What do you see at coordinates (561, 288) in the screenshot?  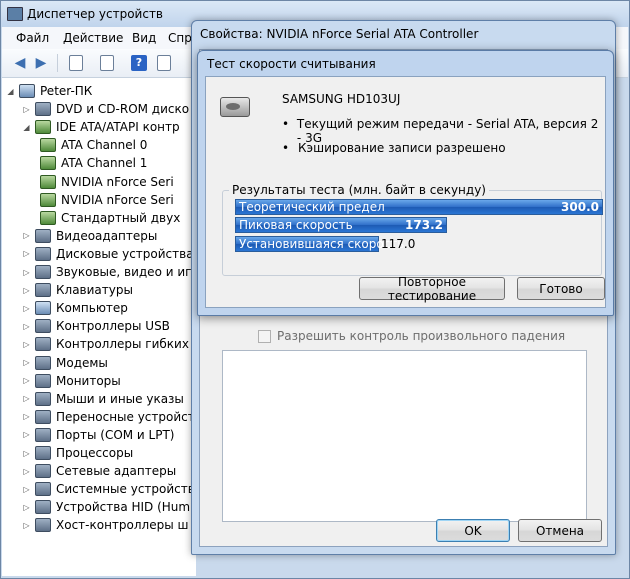 I see `done-button: Готово` at bounding box center [561, 288].